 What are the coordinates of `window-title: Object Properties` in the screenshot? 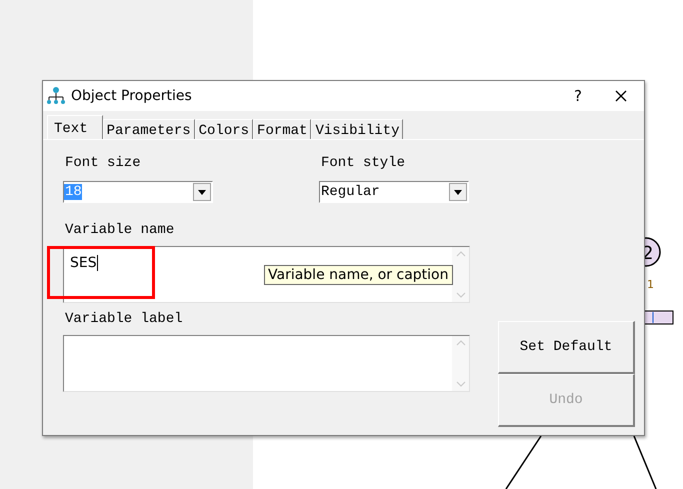 It's located at (132, 96).